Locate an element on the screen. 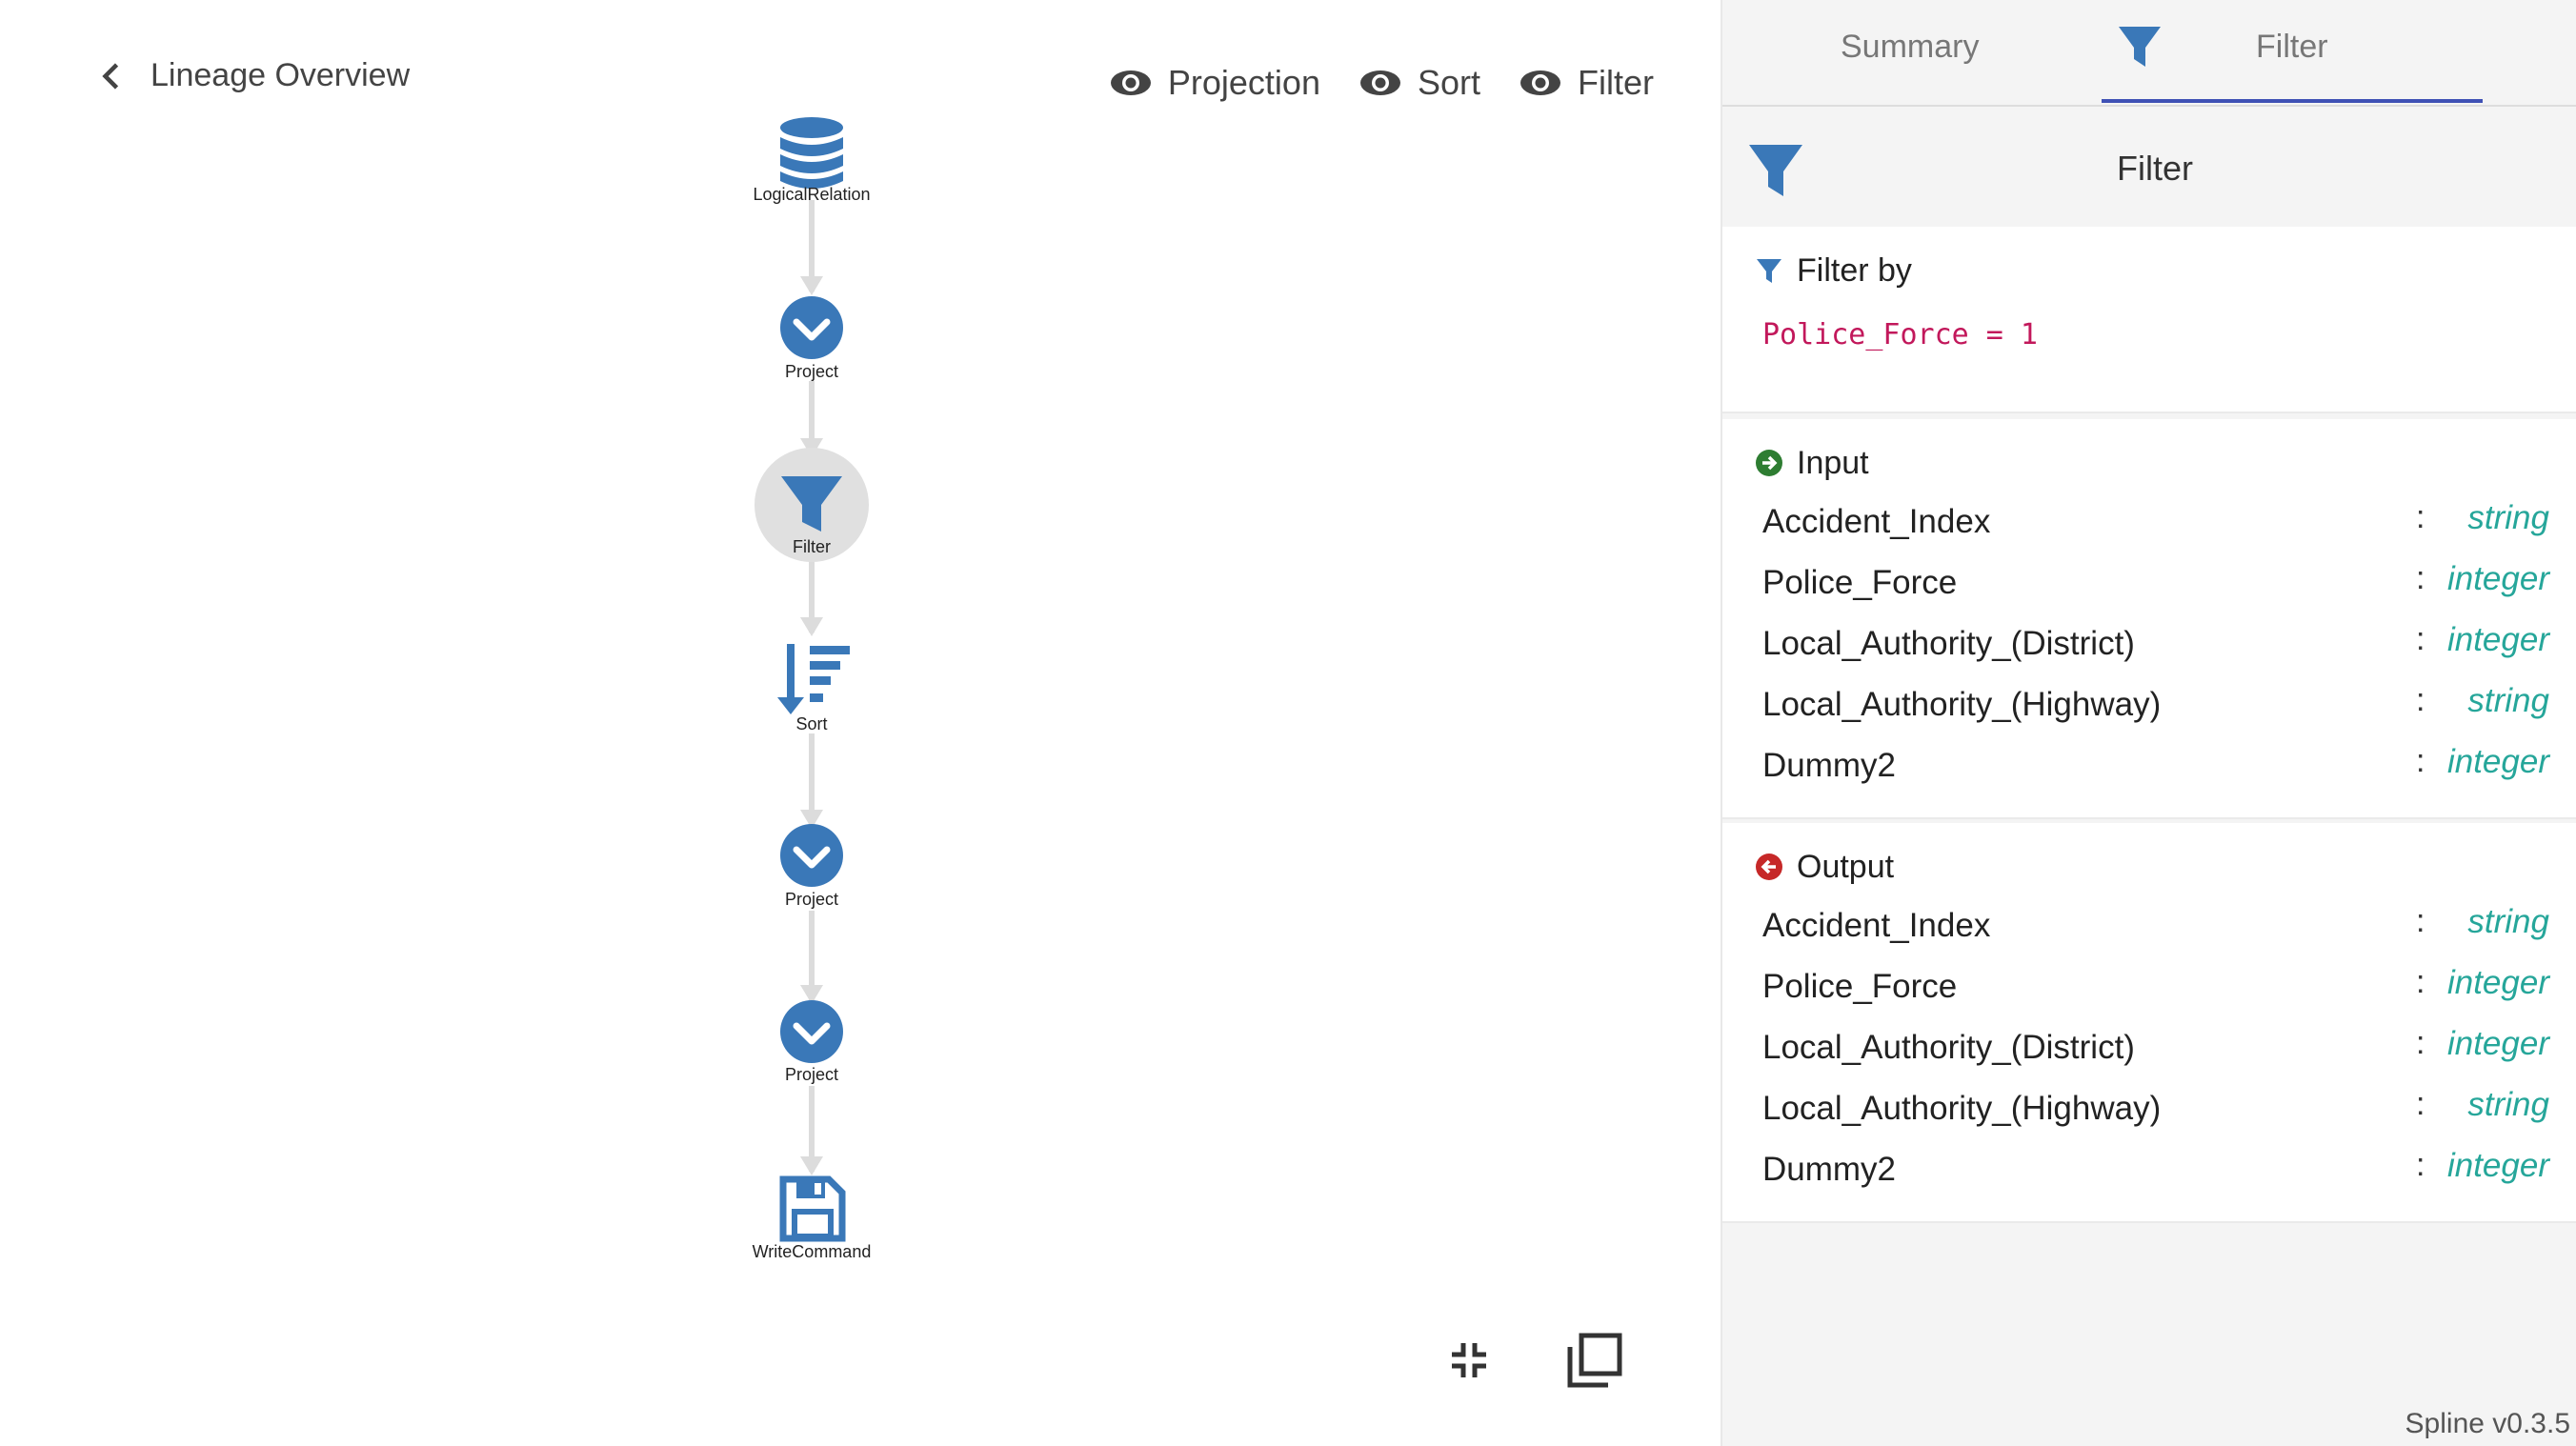 The height and width of the screenshot is (1446, 2576). arrow-left-circle-icon is located at coordinates (1769, 867).